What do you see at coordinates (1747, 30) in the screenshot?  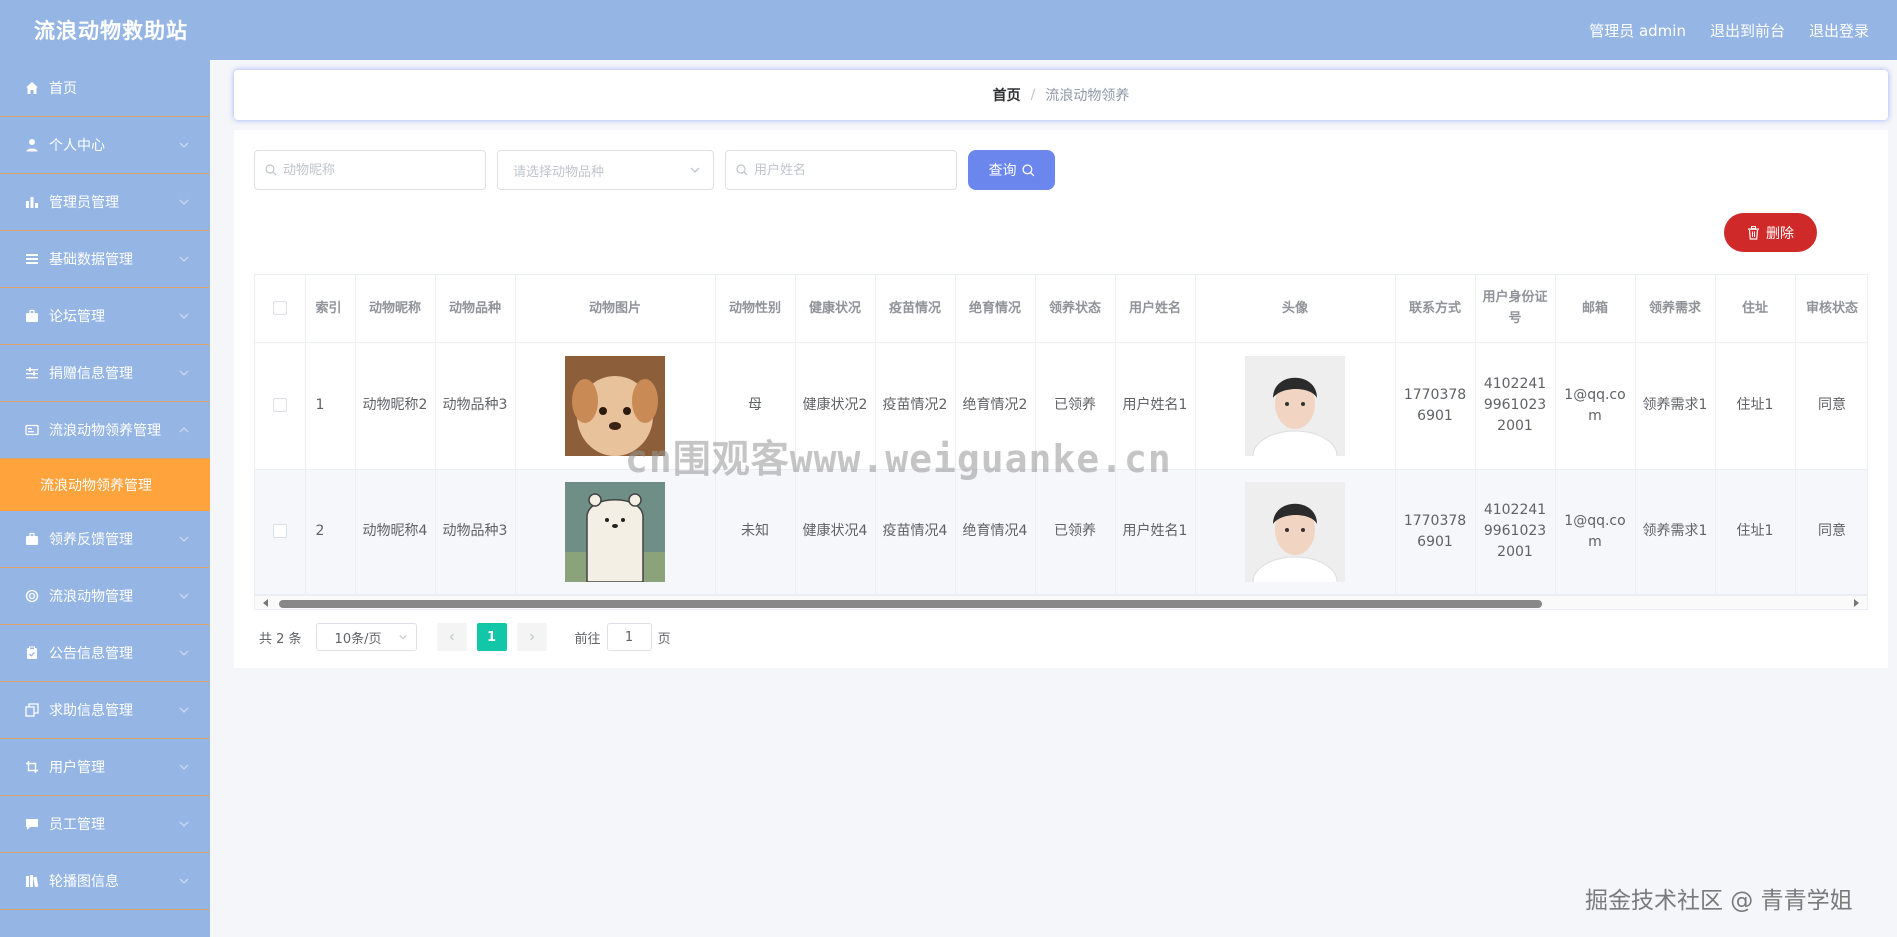 I see `exit-to-front-link: 退出到前台` at bounding box center [1747, 30].